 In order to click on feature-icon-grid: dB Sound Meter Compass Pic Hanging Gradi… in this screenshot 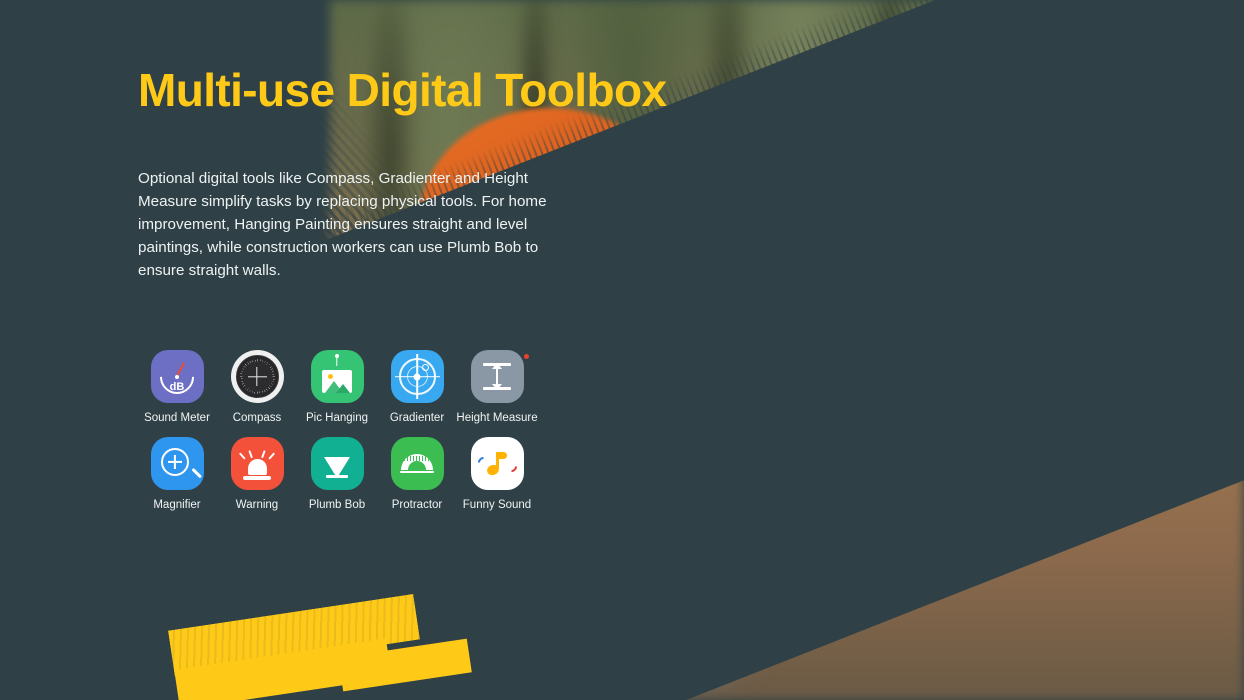, I will do `click(337, 430)`.